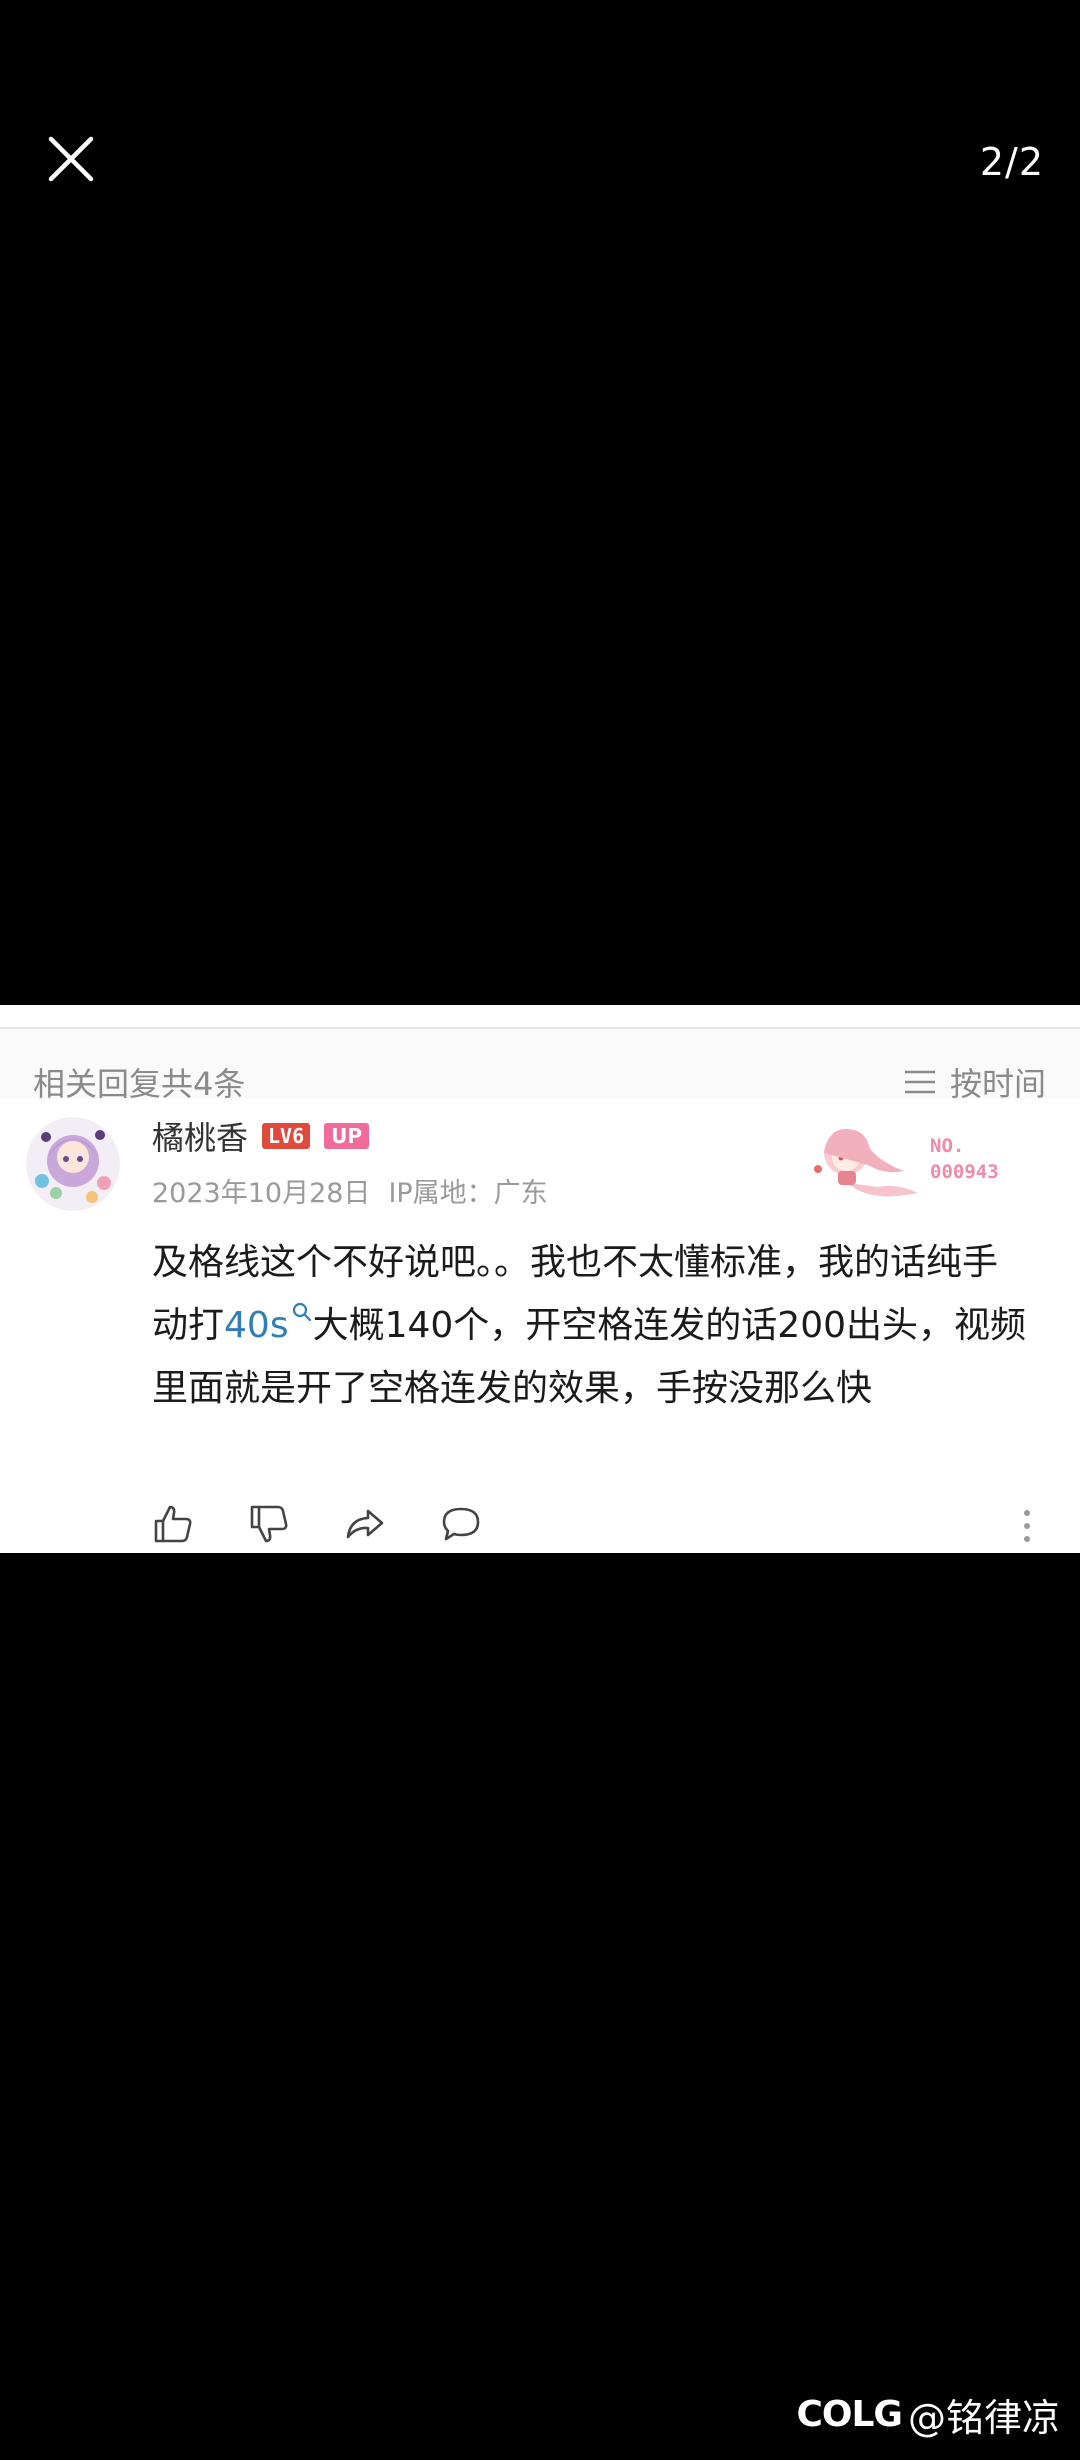 The width and height of the screenshot is (1080, 2460). What do you see at coordinates (173, 1524) in the screenshot?
I see `thumbs-up-icon` at bounding box center [173, 1524].